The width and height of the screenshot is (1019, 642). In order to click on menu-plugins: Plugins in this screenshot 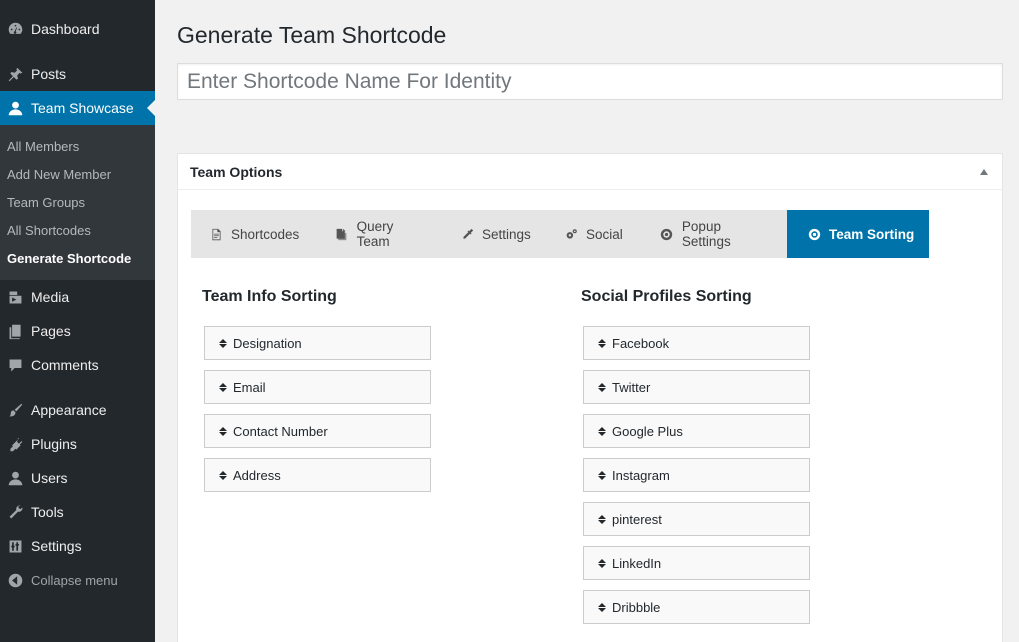, I will do `click(77, 444)`.